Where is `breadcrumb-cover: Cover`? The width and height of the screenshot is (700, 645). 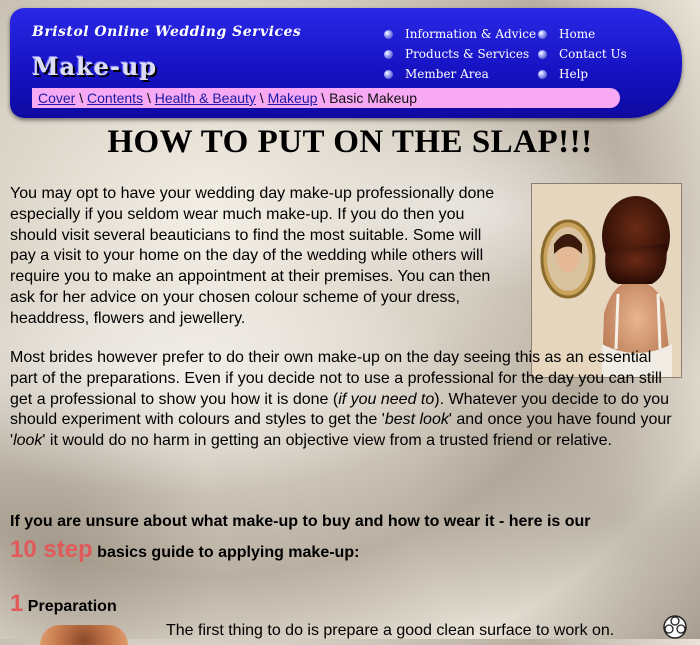 breadcrumb-cover: Cover is located at coordinates (56, 98).